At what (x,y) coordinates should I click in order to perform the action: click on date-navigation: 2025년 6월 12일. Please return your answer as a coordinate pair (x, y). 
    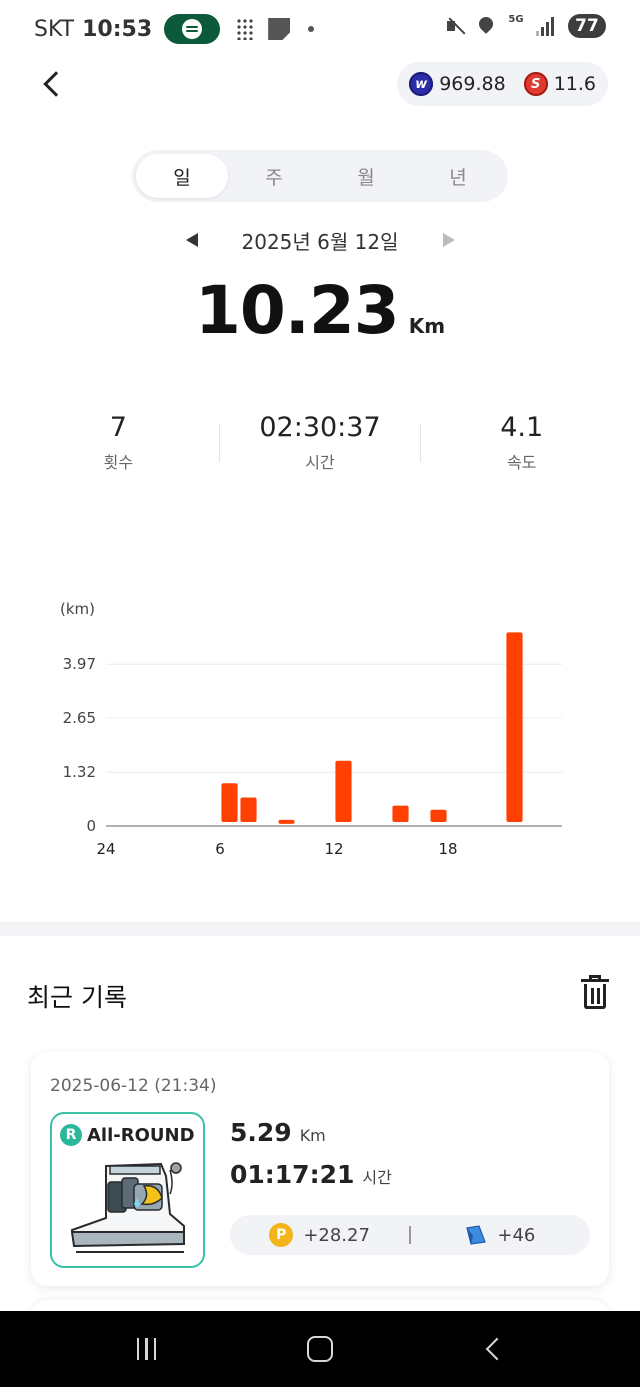
    Looking at the image, I should click on (320, 240).